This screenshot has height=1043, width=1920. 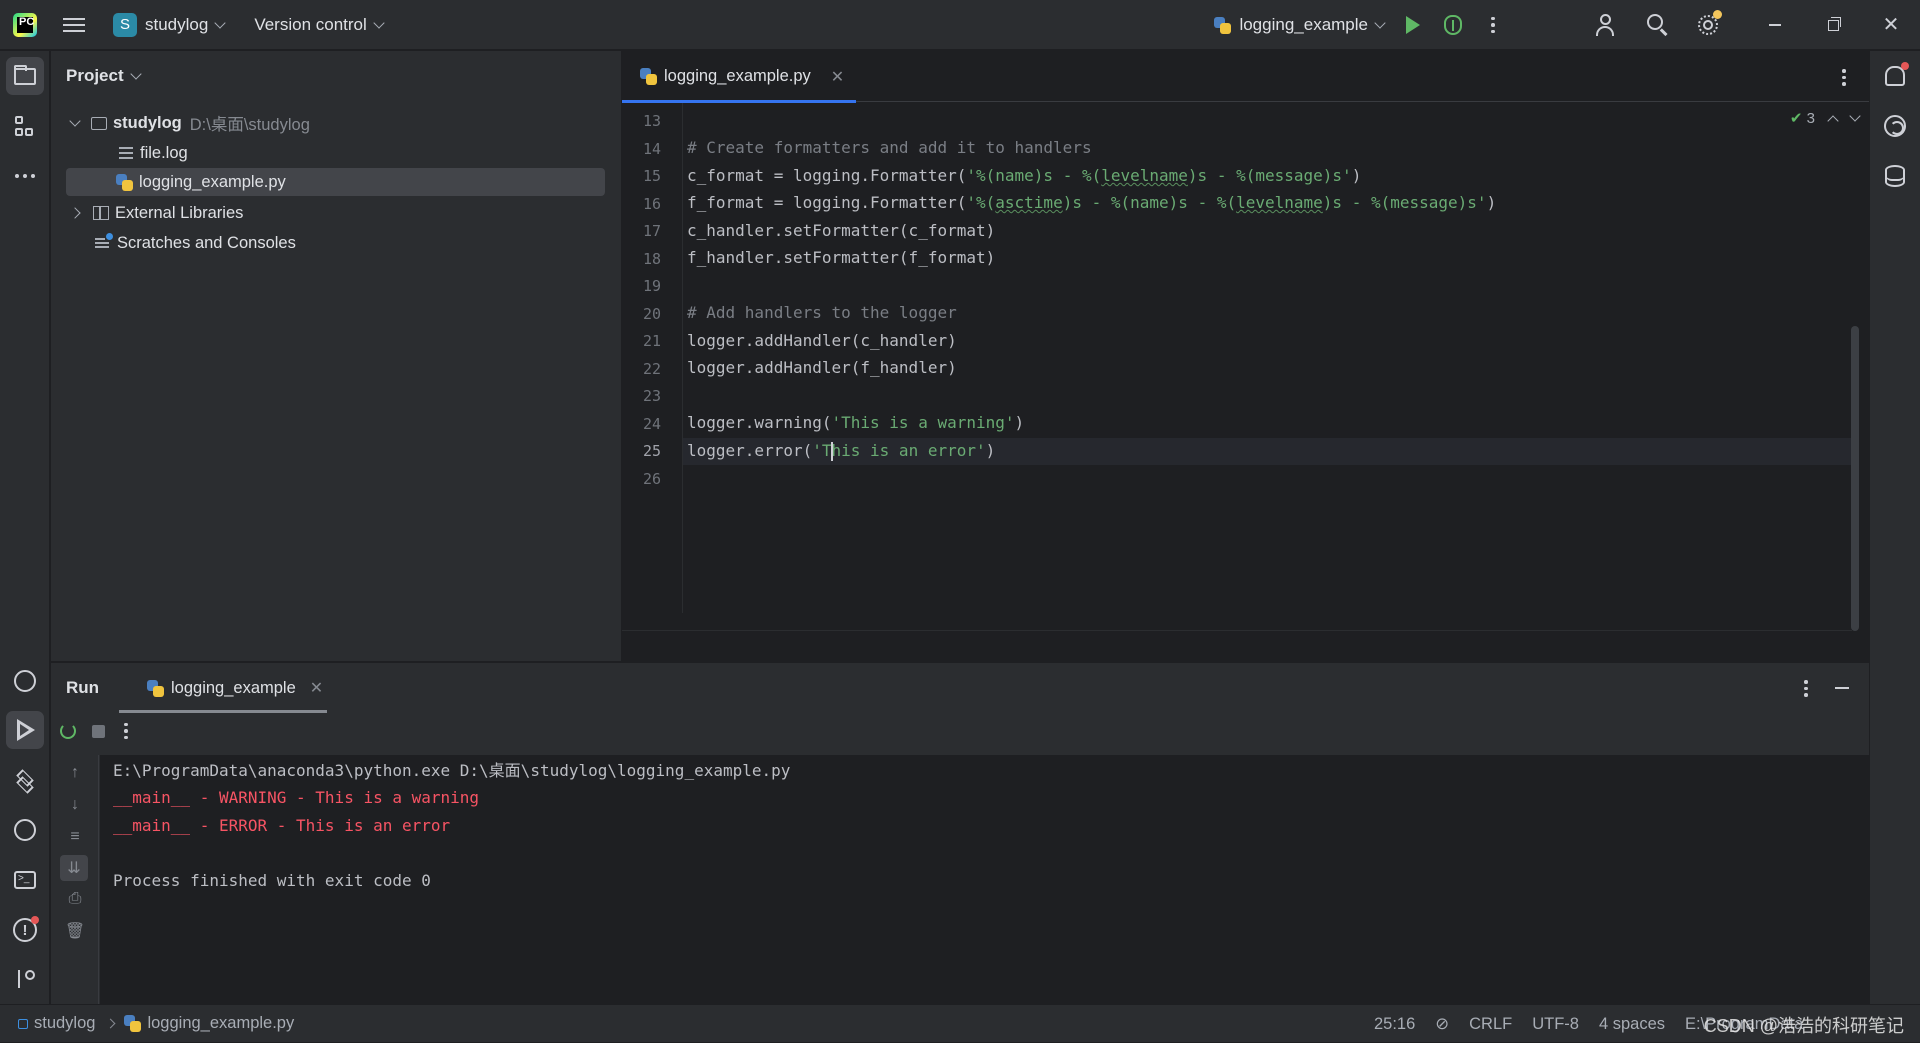 What do you see at coordinates (651, 259) in the screenshot?
I see `line-number: 18` at bounding box center [651, 259].